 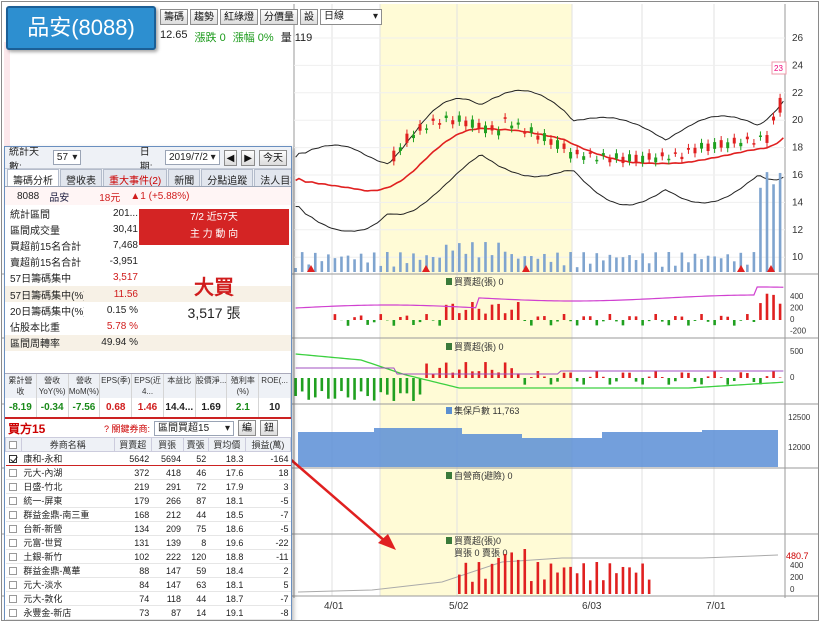 I want to click on tab-chip-analysis: 籌碼分析, so click(x=33, y=178).